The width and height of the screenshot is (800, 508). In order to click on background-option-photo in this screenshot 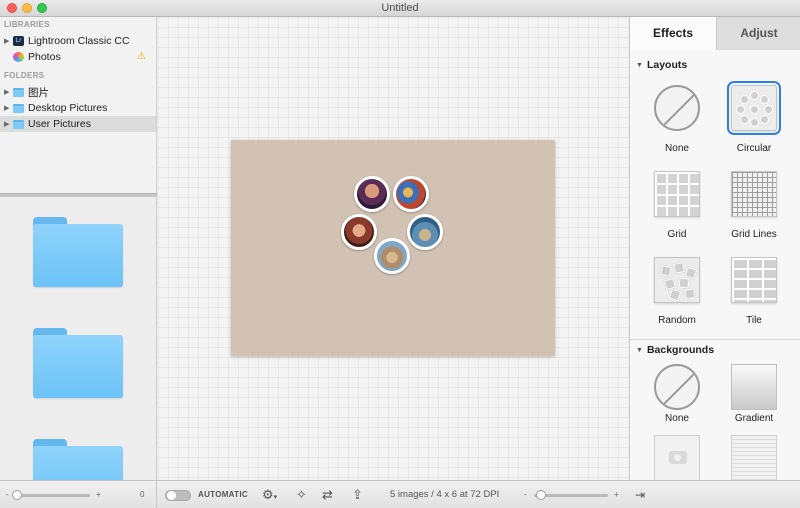, I will do `click(677, 457)`.